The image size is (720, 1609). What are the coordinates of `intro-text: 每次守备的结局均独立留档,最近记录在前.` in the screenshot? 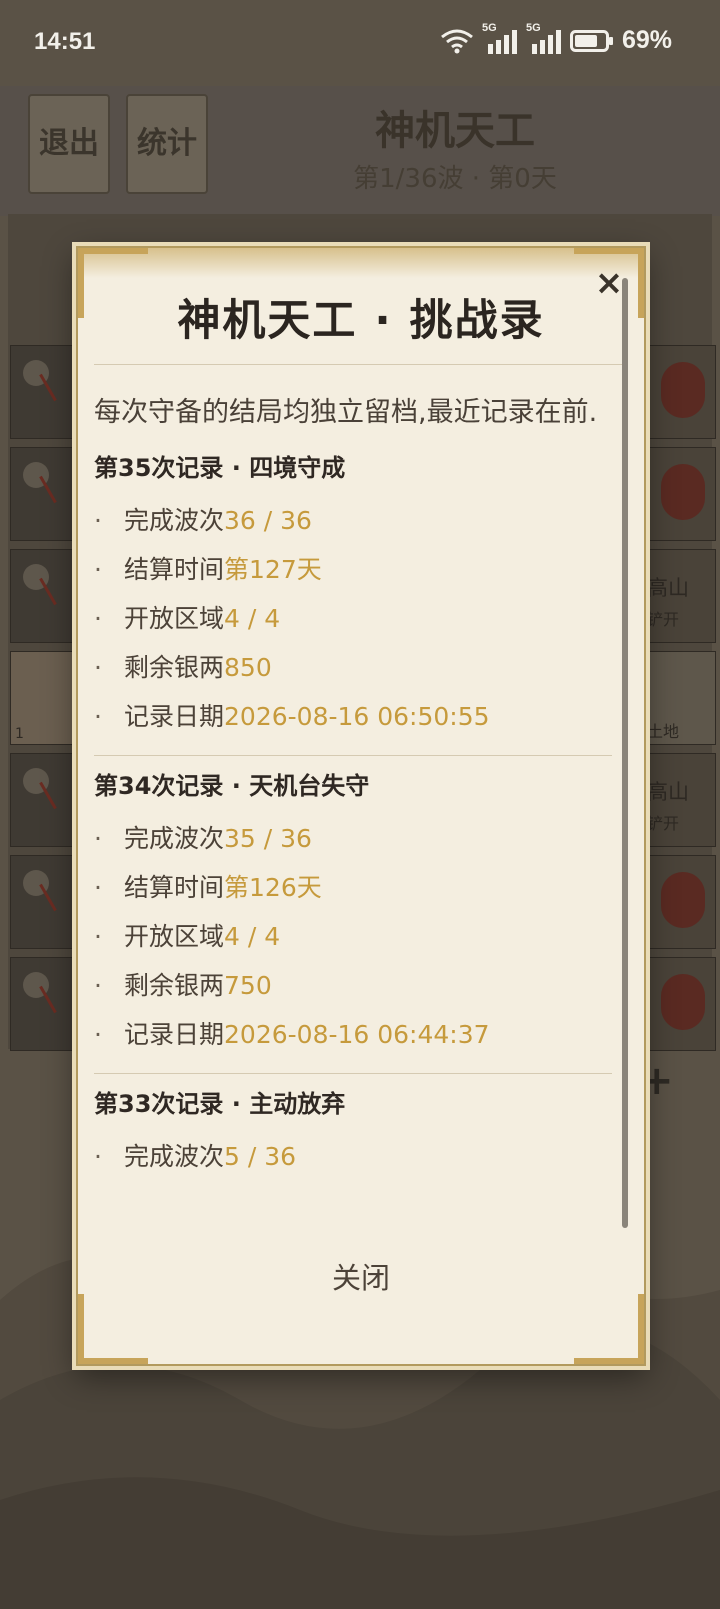 It's located at (346, 412).